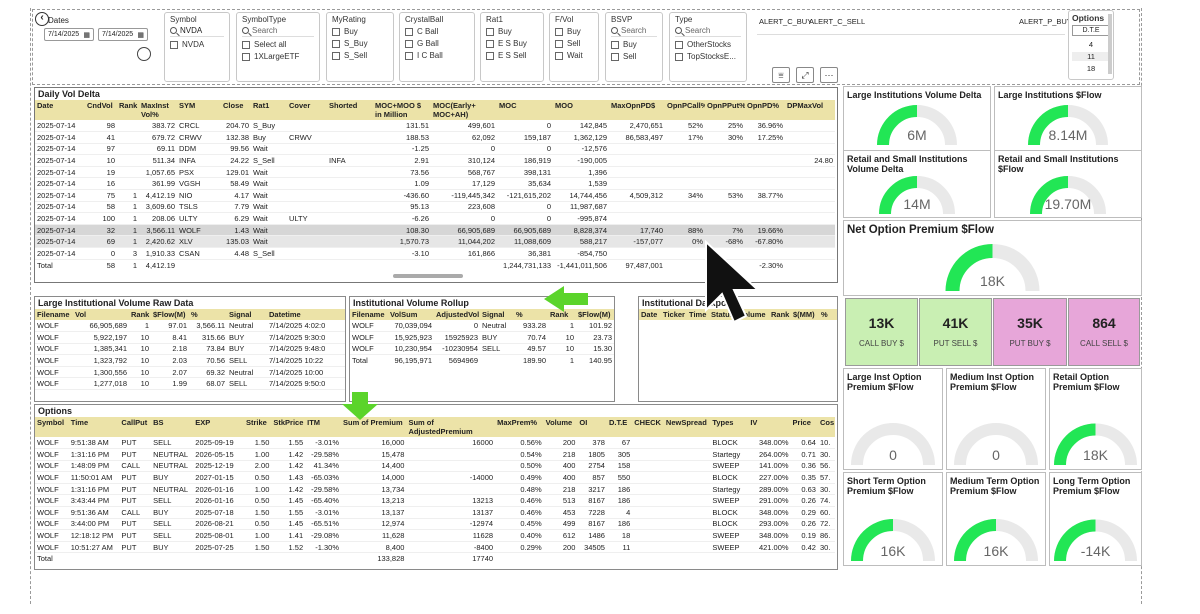 Image resolution: width=1200 pixels, height=614 pixels. I want to click on column-header: Cos, so click(826, 427).